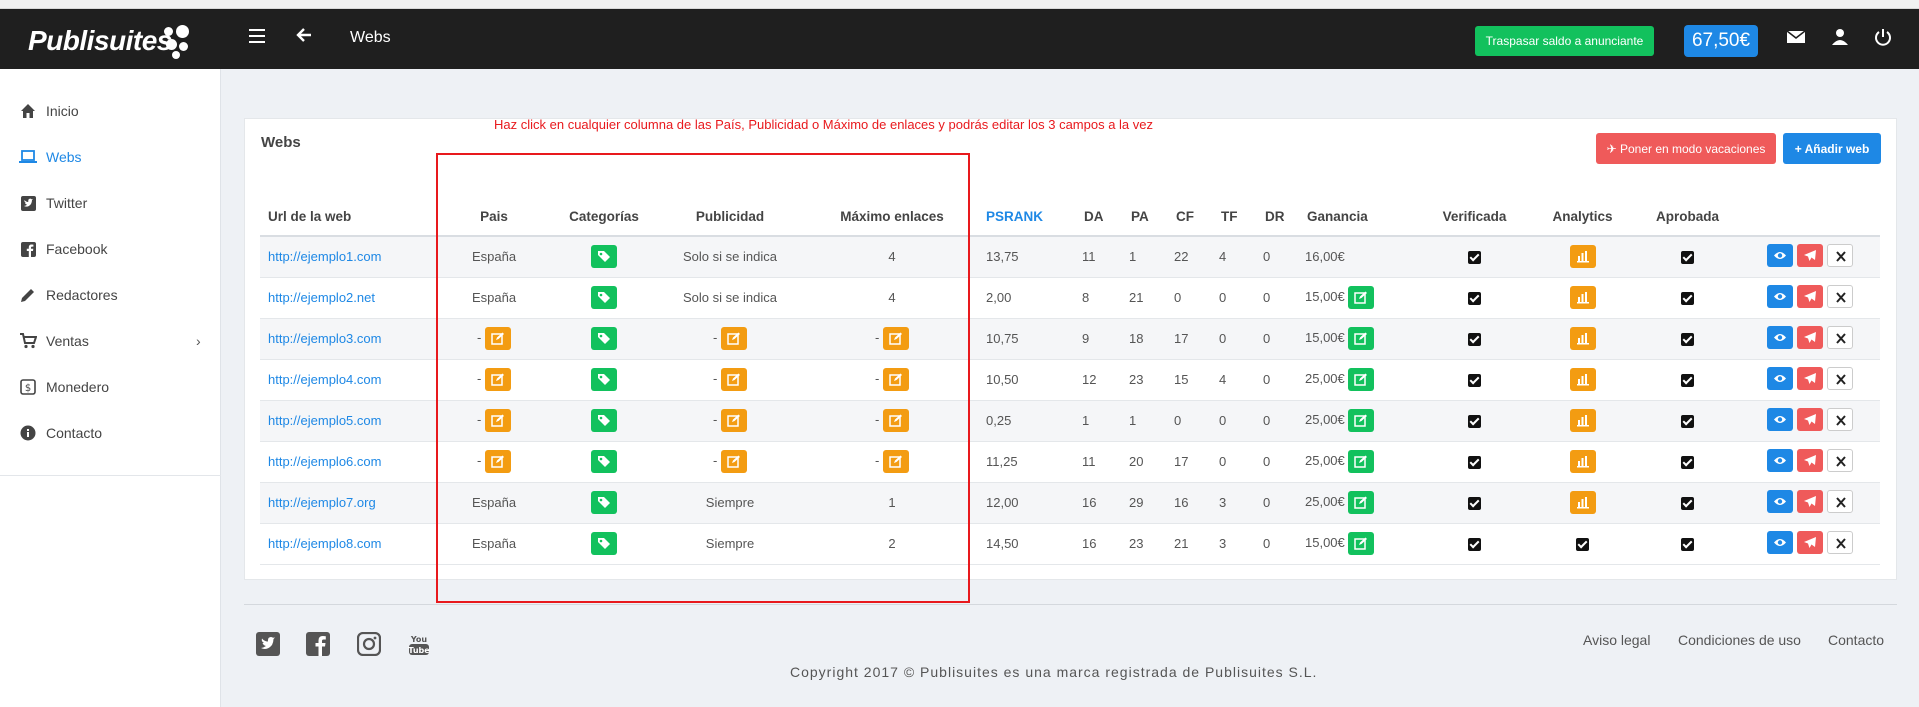 This screenshot has width=1919, height=707. I want to click on sidebar-item-ventas: Ventas ›, so click(110, 341).